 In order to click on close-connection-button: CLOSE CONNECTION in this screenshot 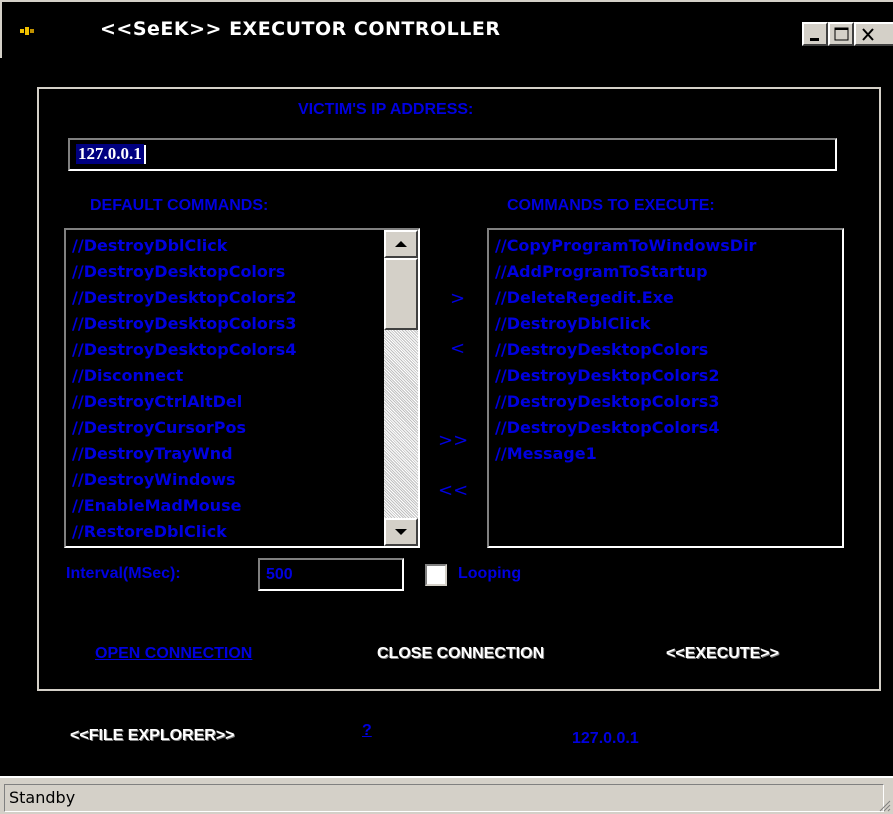, I will do `click(460, 654)`.